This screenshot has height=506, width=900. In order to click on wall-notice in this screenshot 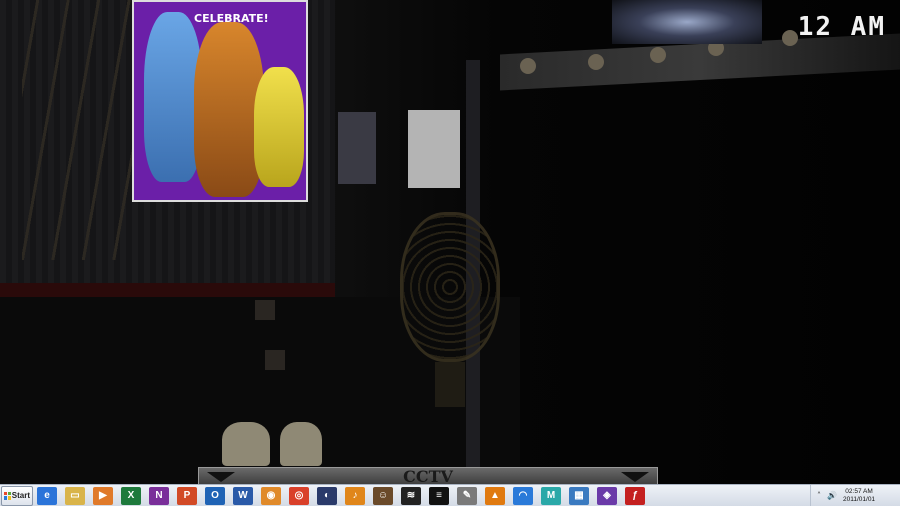, I will do `click(434, 149)`.